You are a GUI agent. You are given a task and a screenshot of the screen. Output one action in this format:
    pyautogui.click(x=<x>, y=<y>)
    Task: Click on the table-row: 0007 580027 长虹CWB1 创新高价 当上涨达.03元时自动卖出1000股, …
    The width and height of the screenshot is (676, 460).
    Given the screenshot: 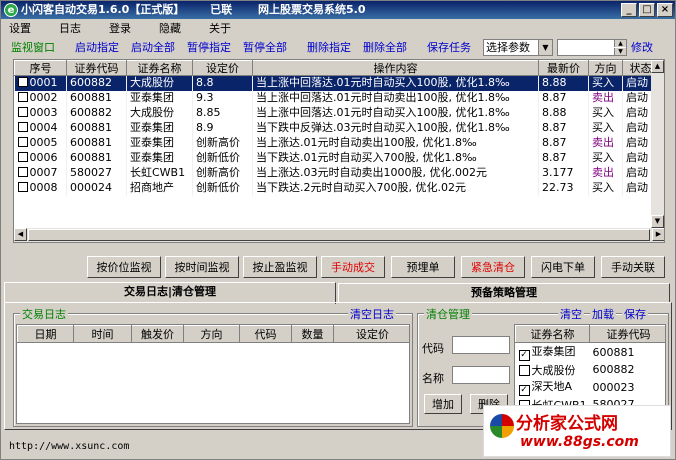 What is the action you would take?
    pyautogui.click(x=336, y=173)
    